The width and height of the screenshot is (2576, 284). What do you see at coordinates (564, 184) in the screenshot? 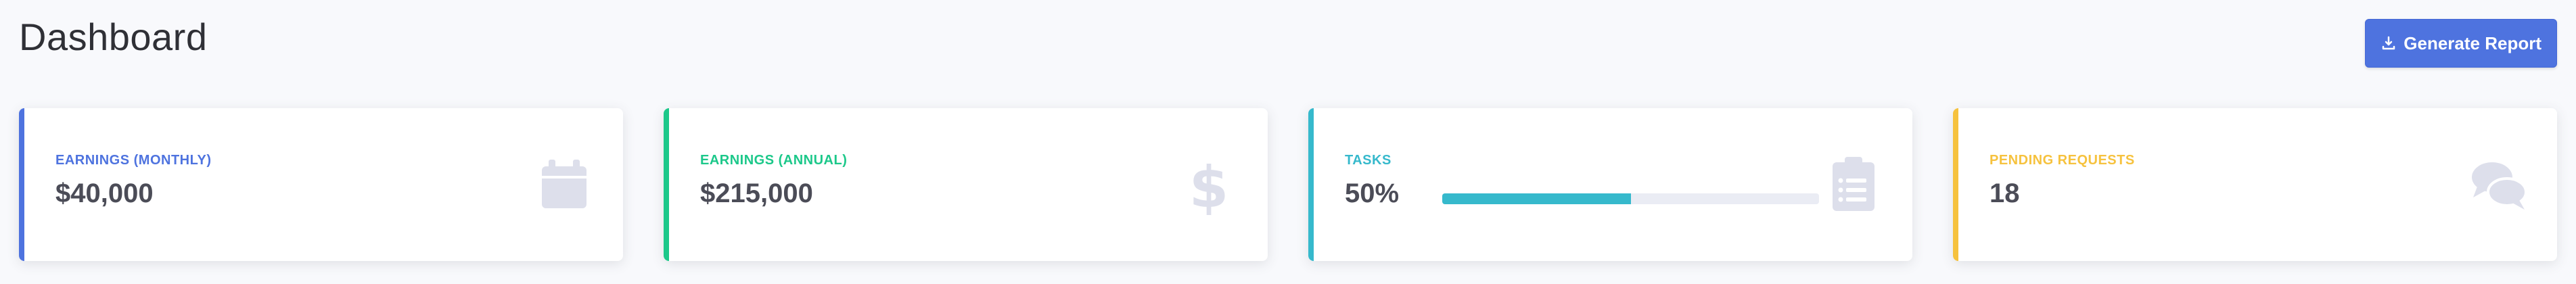
I see `calendar-icon` at bounding box center [564, 184].